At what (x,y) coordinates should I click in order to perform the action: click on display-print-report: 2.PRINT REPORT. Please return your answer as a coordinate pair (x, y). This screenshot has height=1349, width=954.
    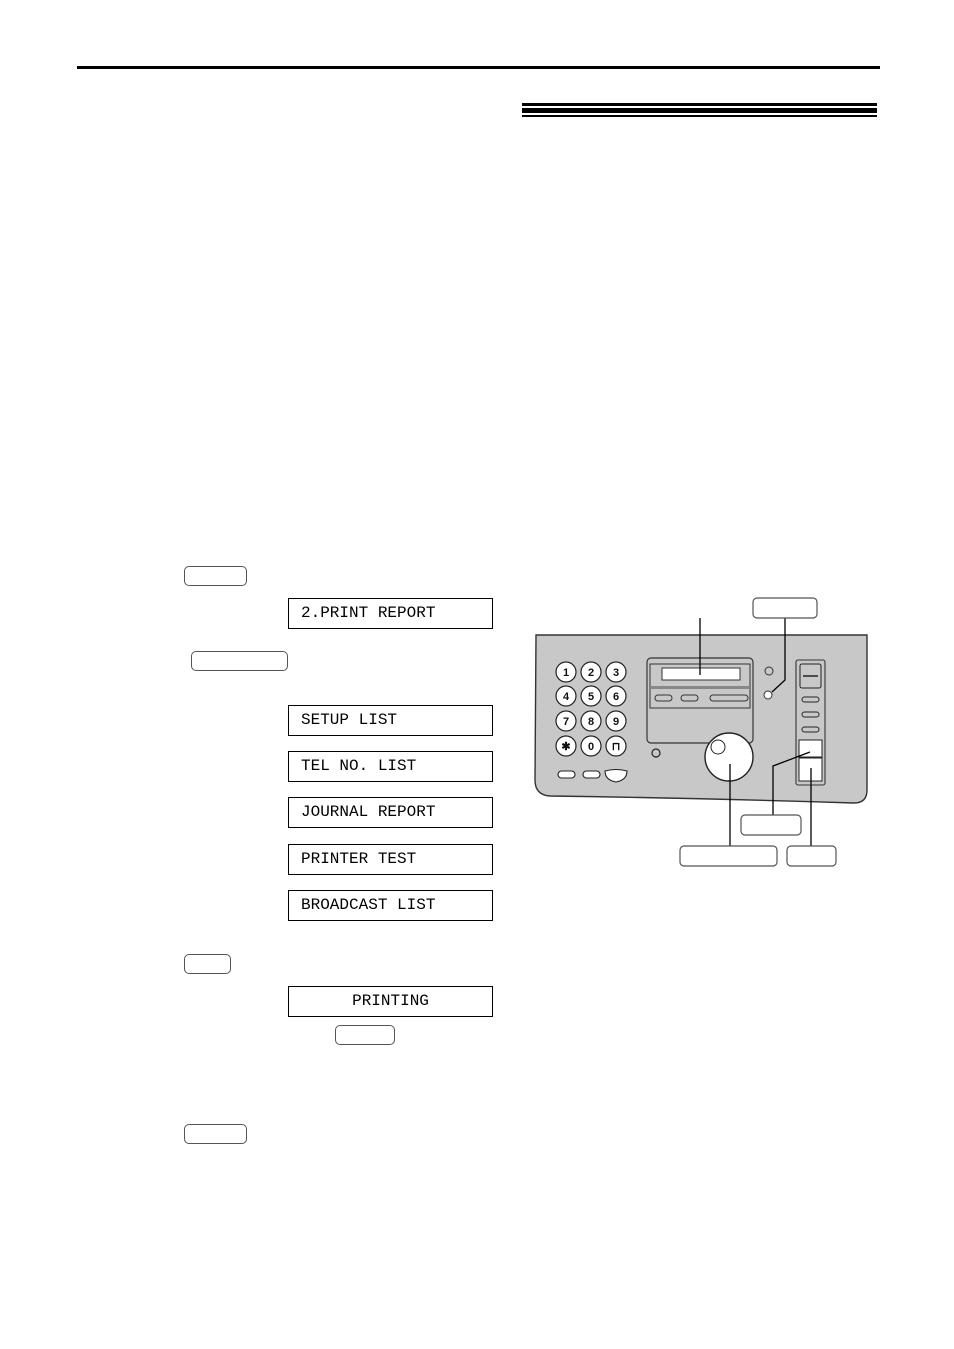
    Looking at the image, I should click on (390, 613).